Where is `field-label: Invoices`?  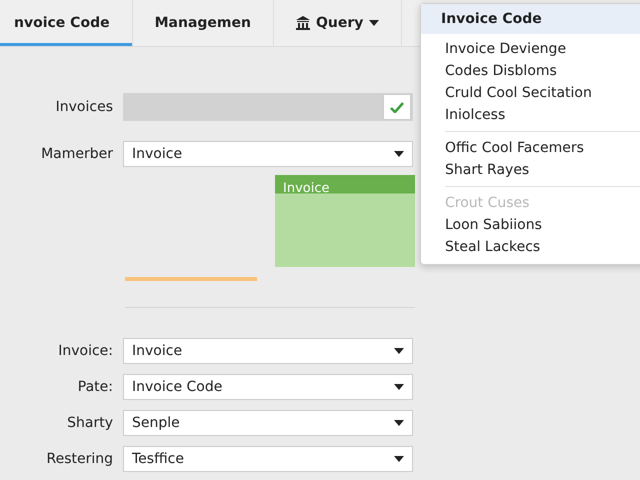 field-label: Invoices is located at coordinates (83, 107).